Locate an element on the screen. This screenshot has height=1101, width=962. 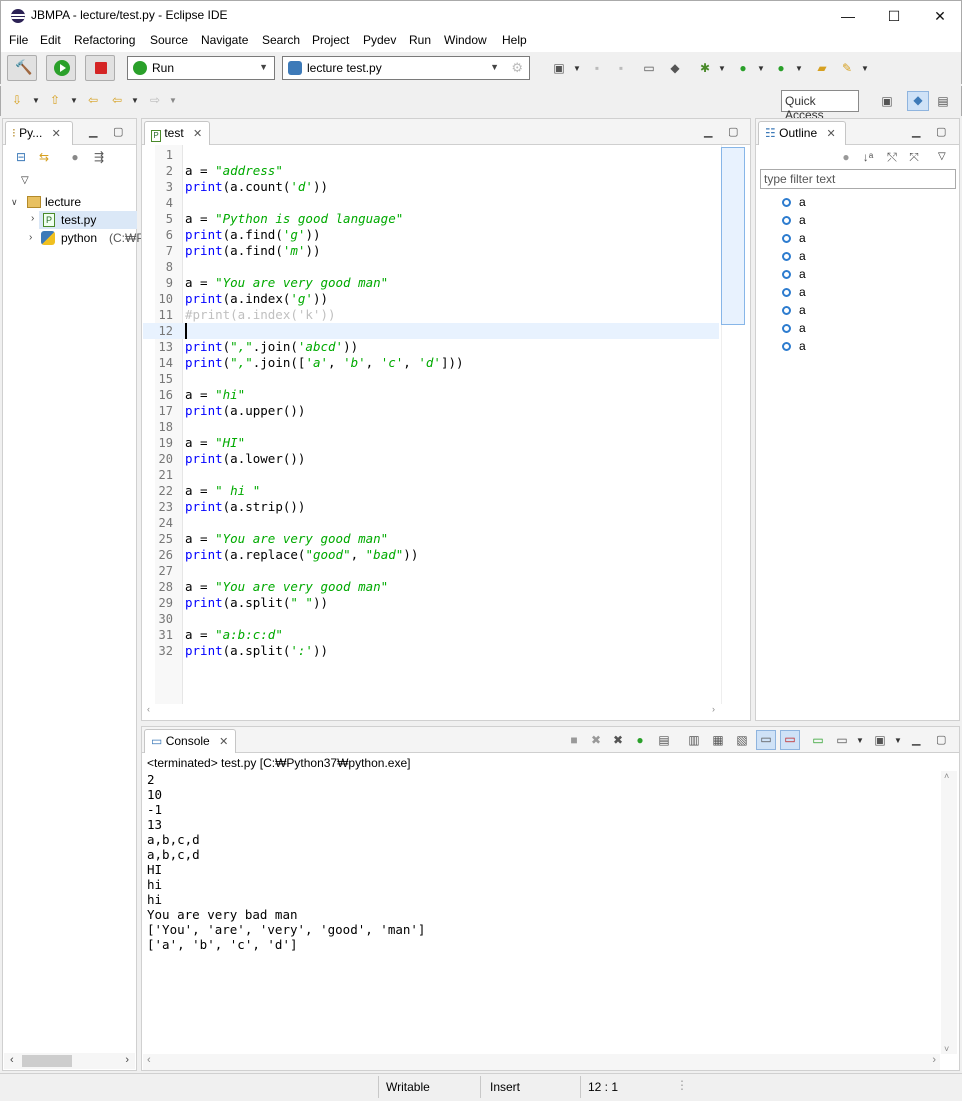
menu-edit: Edit is located at coordinates (50, 40).